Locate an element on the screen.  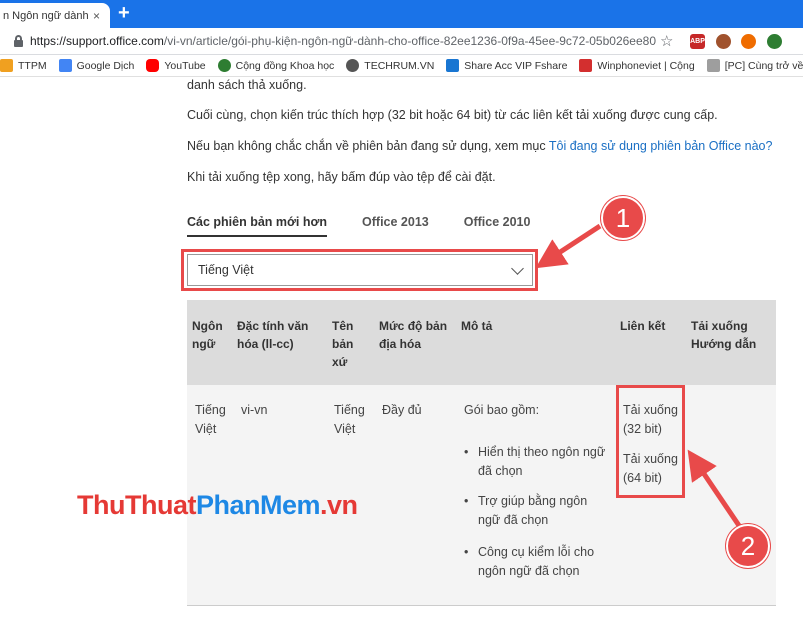
bookmark-item: [PC] Cùng trở về tuổi is located at coordinates (754, 65).